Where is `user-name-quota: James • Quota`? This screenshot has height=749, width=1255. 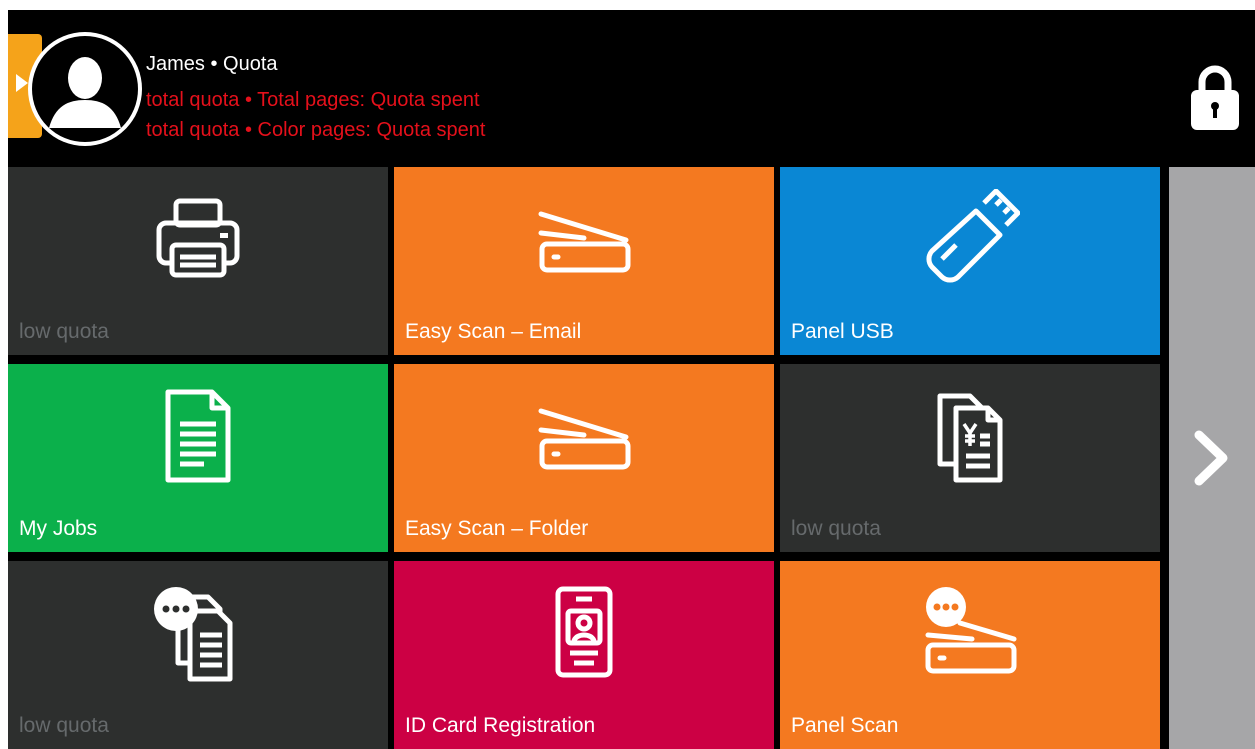
user-name-quota: James • Quota is located at coordinates (212, 64).